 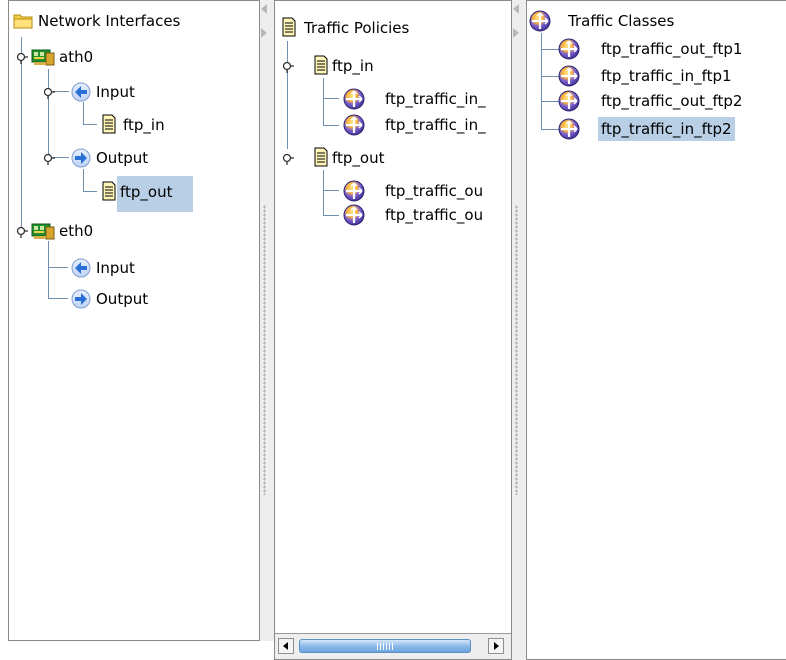 I want to click on tree-node-ath0-input: Input, so click(x=109, y=92).